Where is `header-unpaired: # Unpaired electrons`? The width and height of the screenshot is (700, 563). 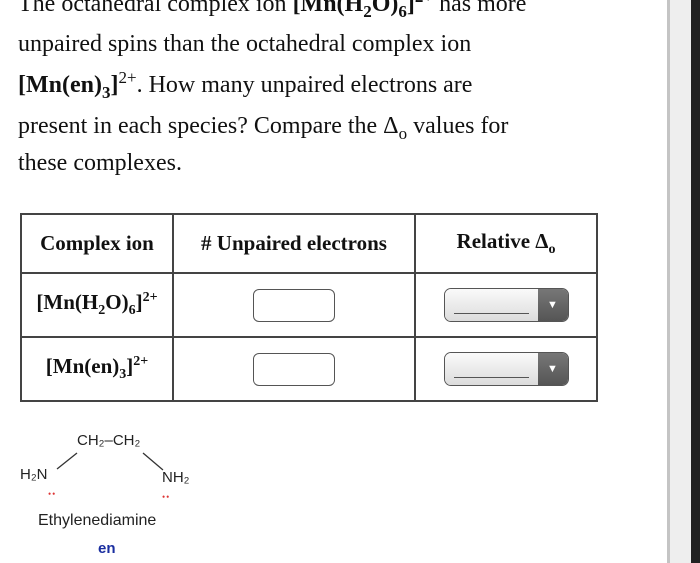 header-unpaired: # Unpaired electrons is located at coordinates (294, 243).